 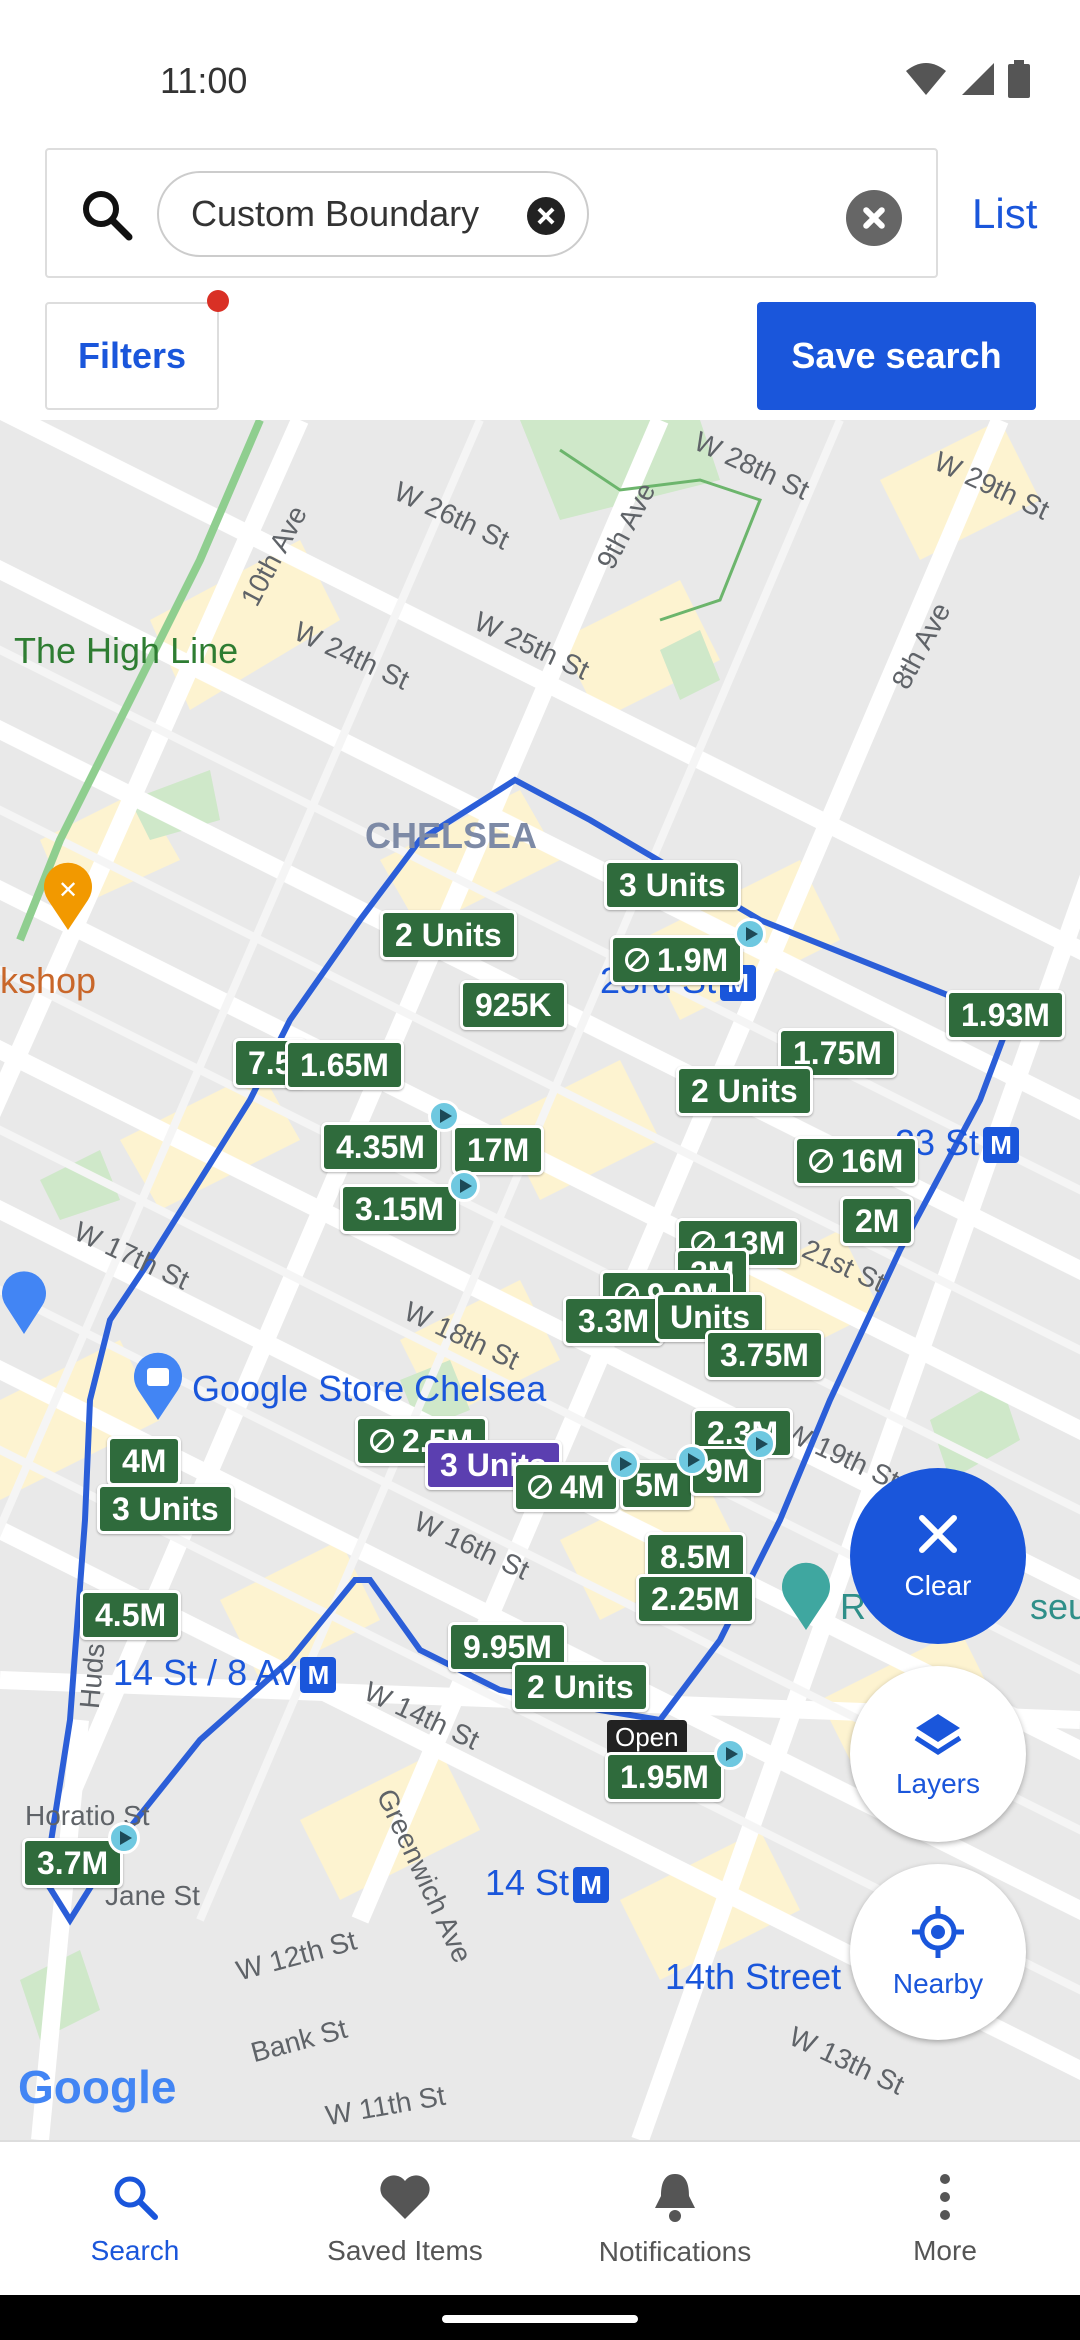 What do you see at coordinates (97, 2087) in the screenshot?
I see `google-logo-text: Google` at bounding box center [97, 2087].